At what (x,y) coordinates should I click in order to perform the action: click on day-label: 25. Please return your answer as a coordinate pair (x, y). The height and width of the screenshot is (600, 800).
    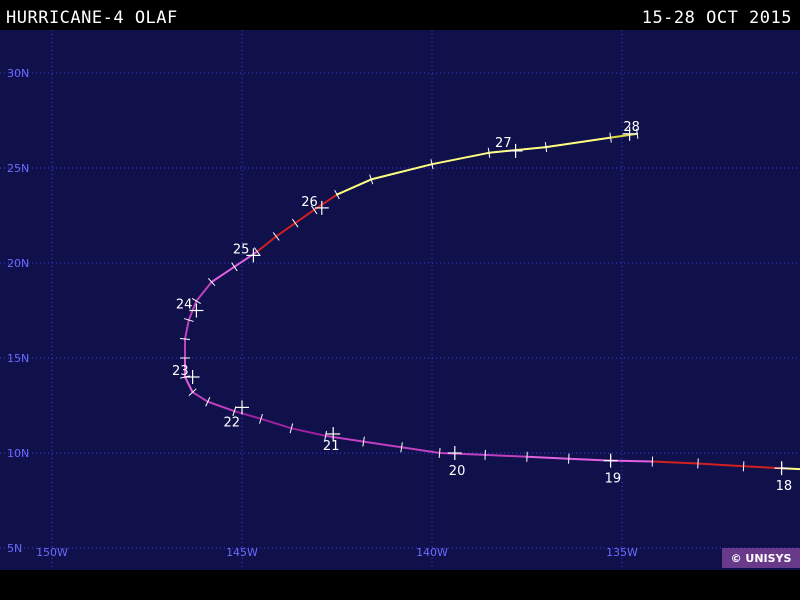
    Looking at the image, I should click on (241, 249).